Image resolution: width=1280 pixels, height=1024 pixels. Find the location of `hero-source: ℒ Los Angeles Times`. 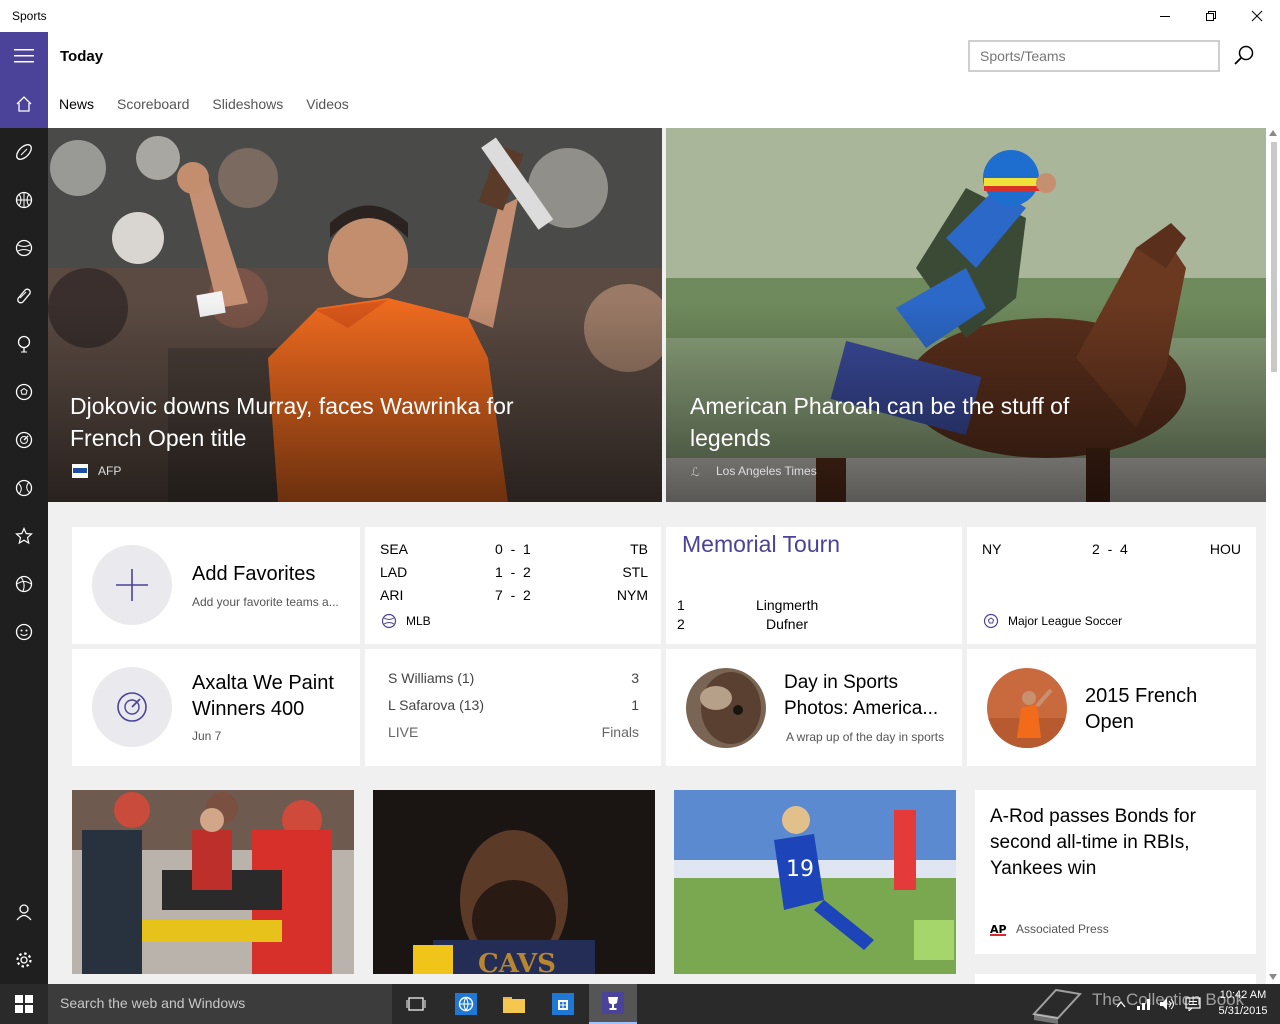

hero-source: ℒ Los Angeles Times is located at coordinates (753, 471).